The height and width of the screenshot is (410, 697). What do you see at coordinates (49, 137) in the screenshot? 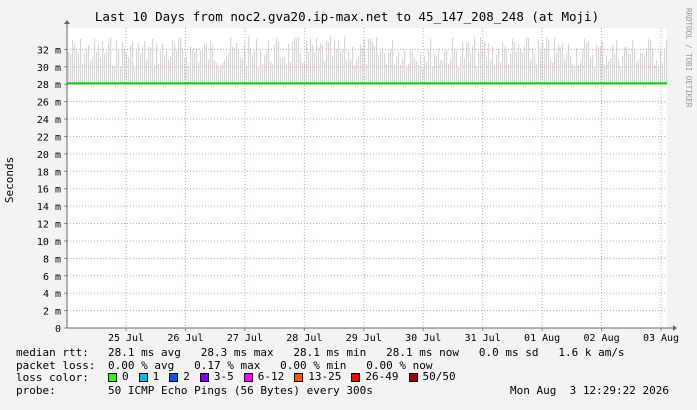
I see `y-tick-label: 22 m` at bounding box center [49, 137].